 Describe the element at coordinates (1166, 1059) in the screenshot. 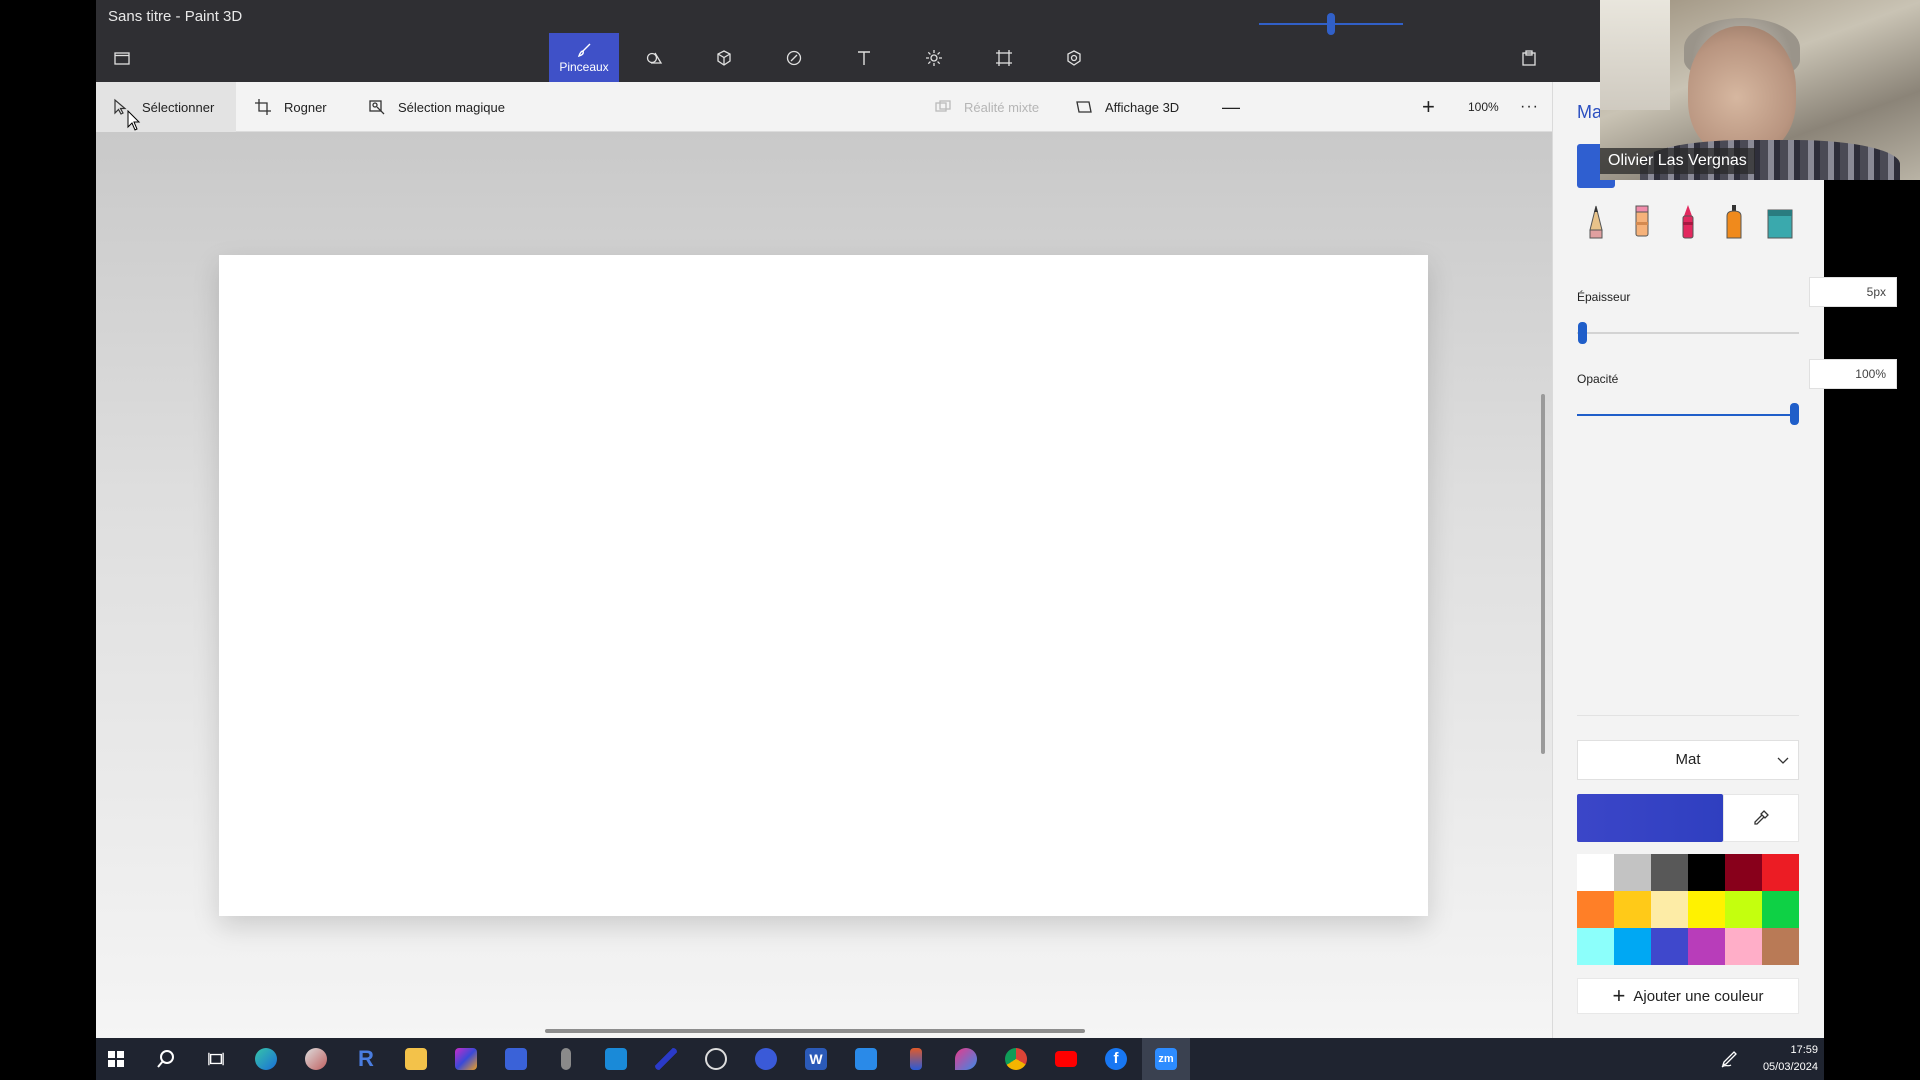

I see `zoom-app-icon: zm` at that location.